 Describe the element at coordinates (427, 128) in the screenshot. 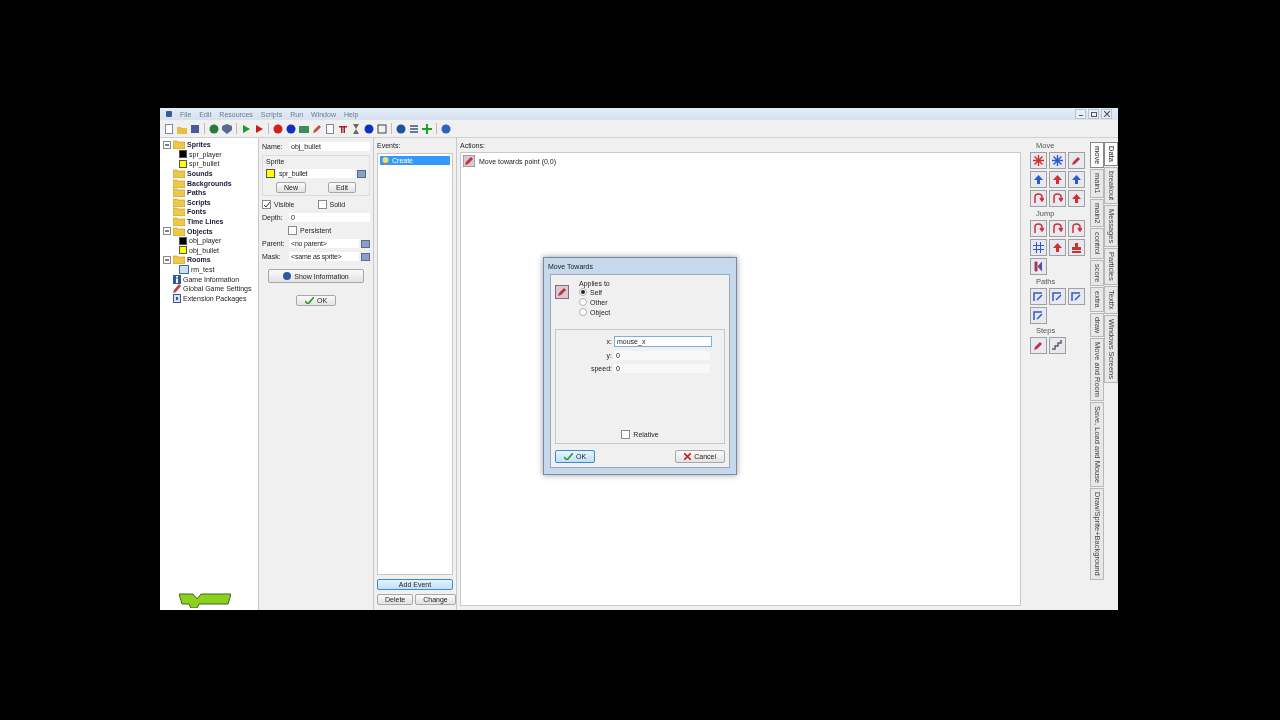

I see `plus-icon` at that location.